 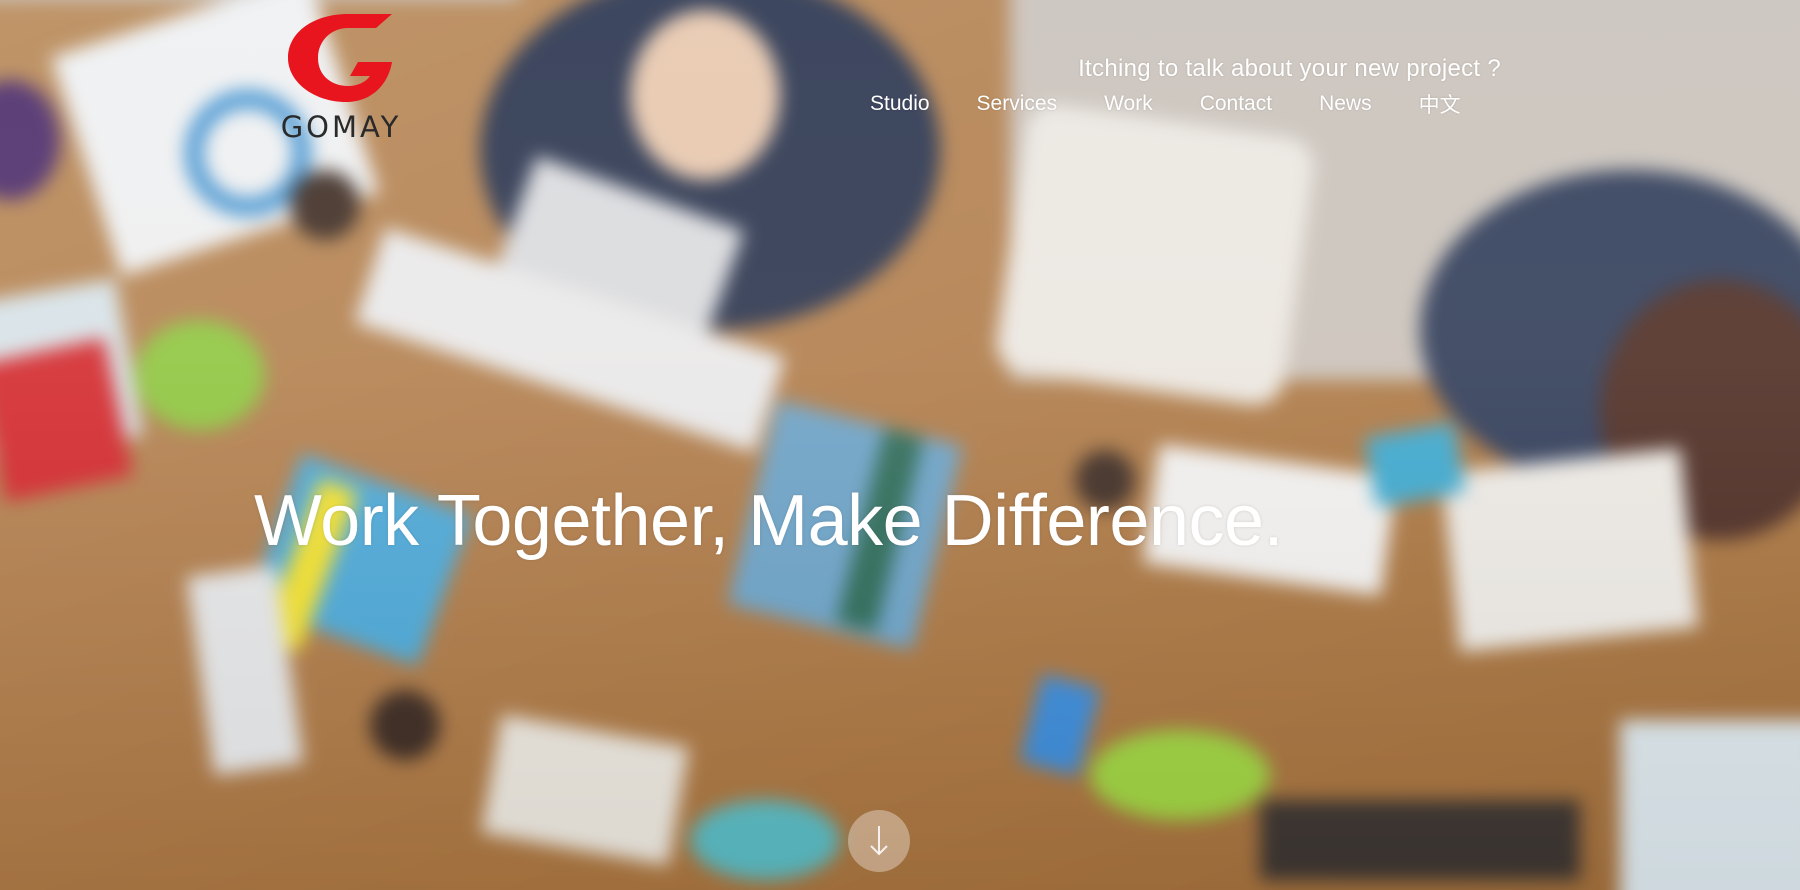 What do you see at coordinates (900, 104) in the screenshot?
I see `nav-item-studio: Studio` at bounding box center [900, 104].